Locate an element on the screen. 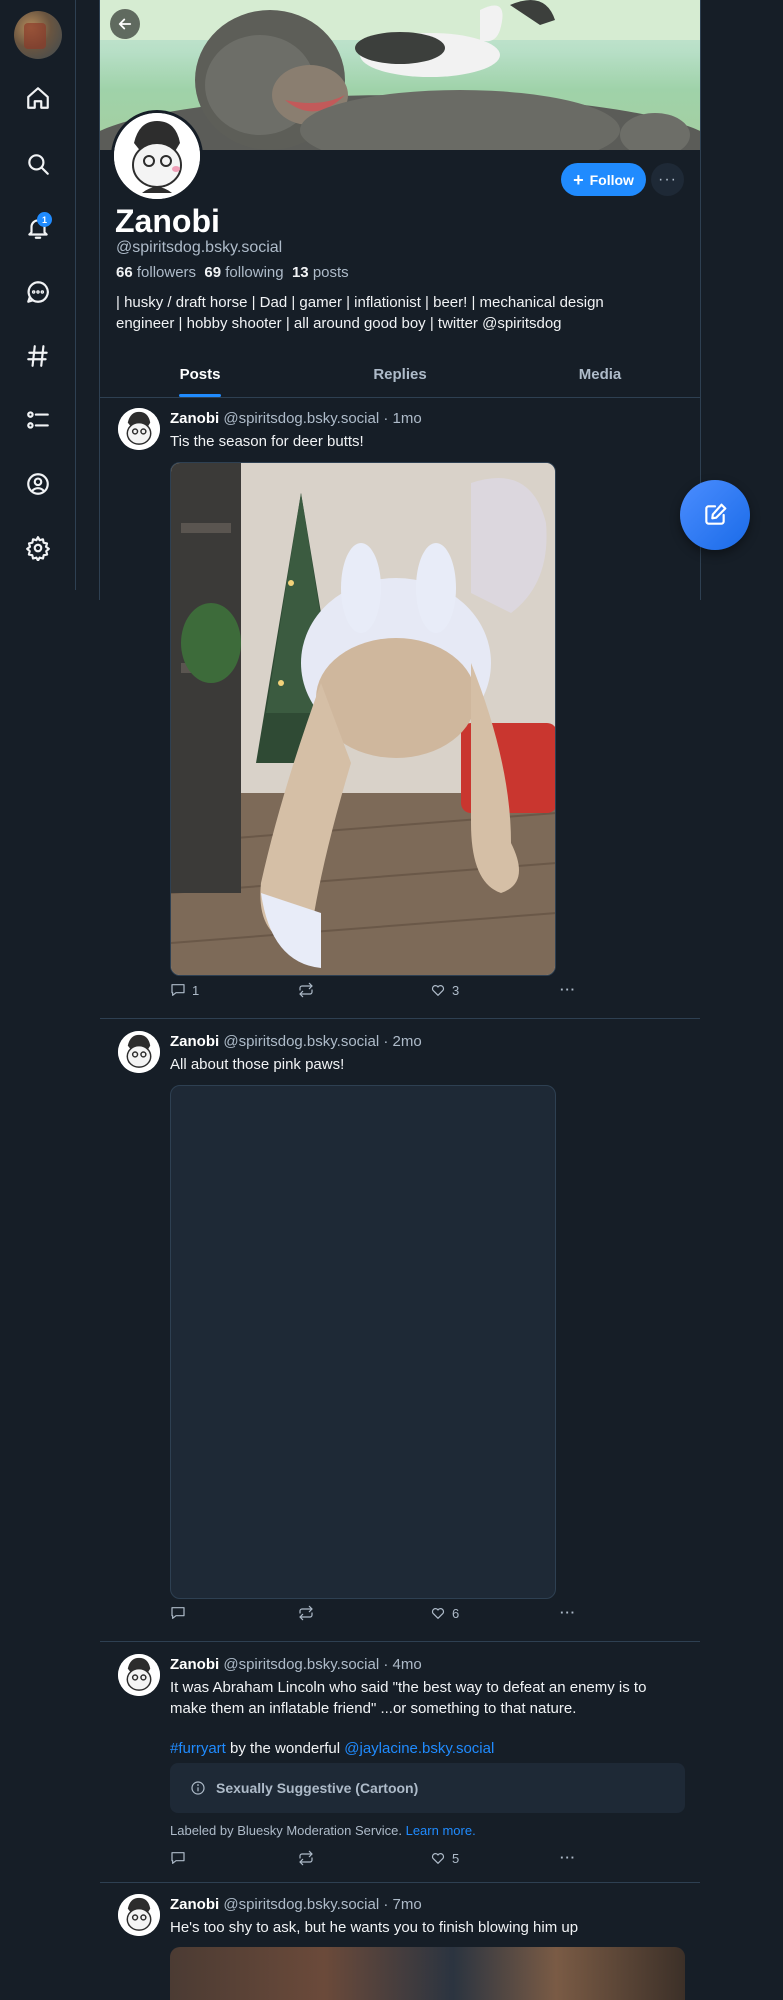 This screenshot has width=783, height=2000. like-button: 6 is located at coordinates (444, 1613).